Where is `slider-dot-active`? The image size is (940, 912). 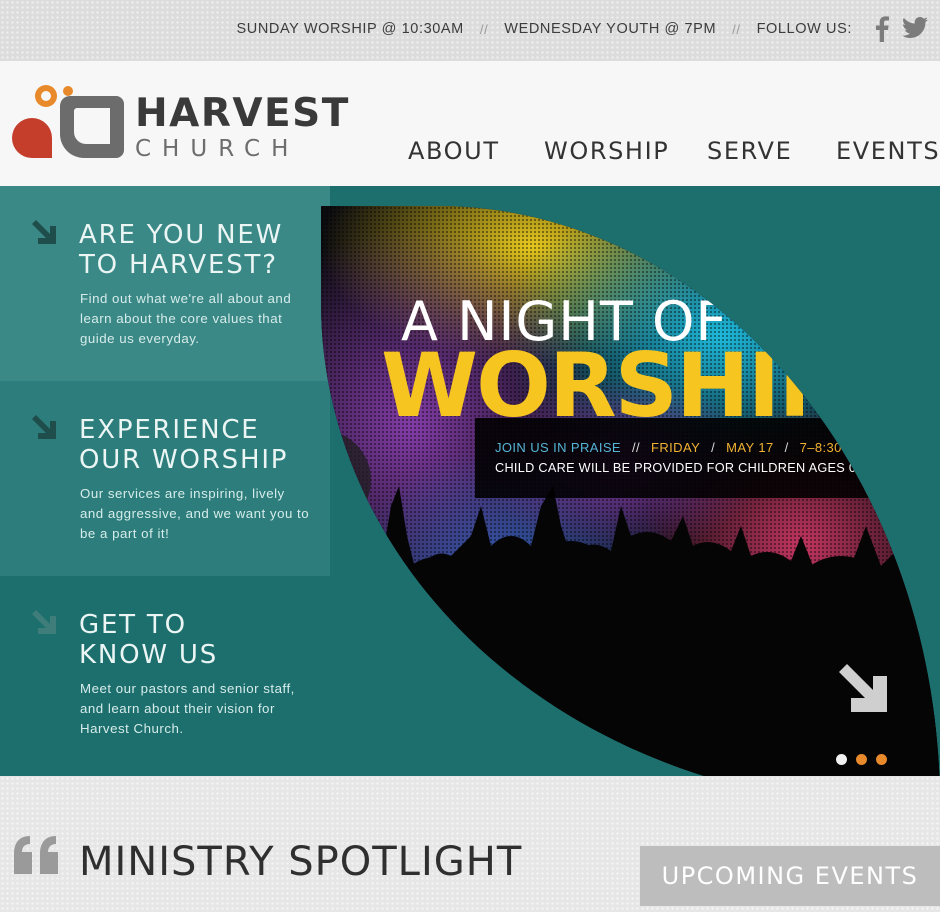 slider-dot-active is located at coordinates (841, 759).